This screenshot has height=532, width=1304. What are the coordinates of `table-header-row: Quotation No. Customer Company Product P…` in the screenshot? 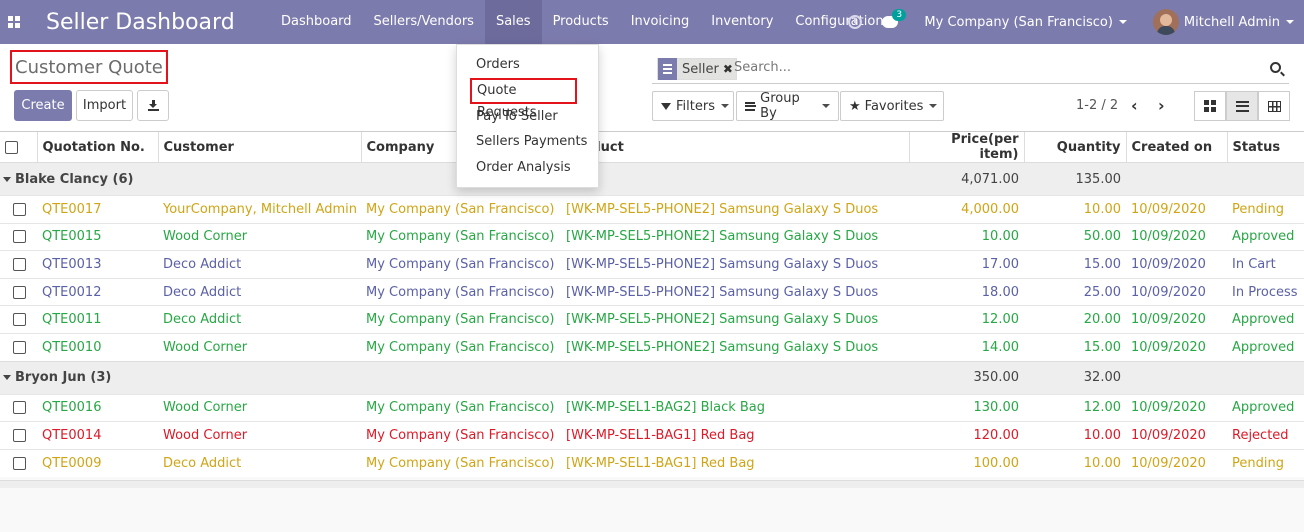 It's located at (652, 147).